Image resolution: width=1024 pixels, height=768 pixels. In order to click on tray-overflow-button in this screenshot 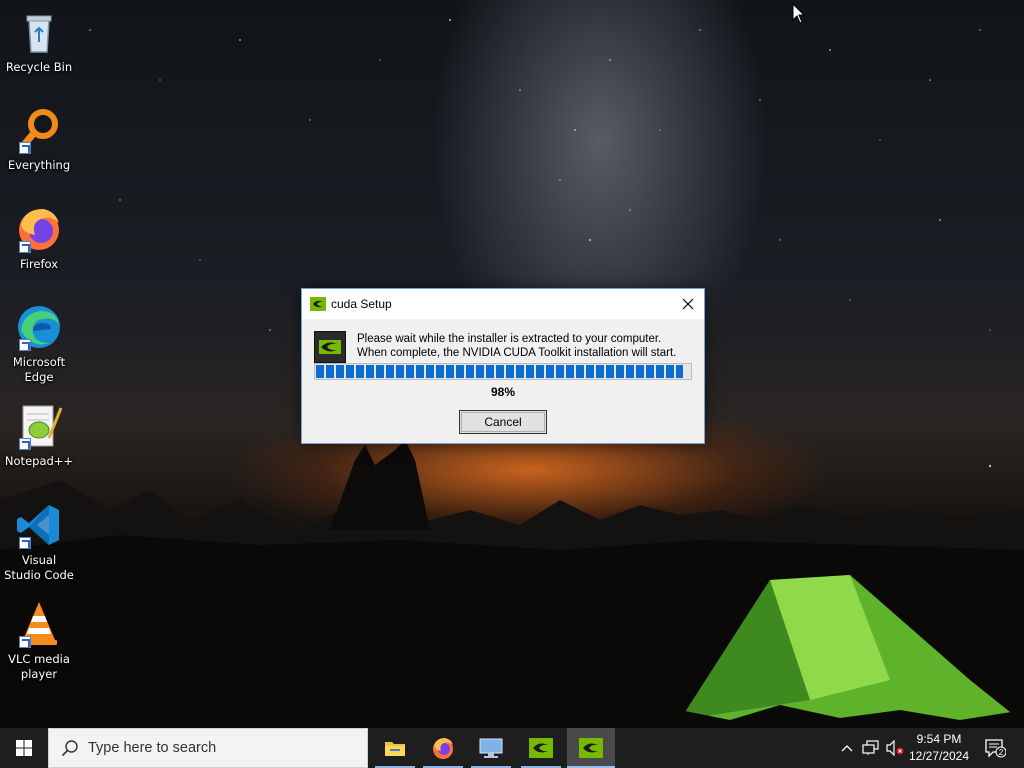, I will do `click(847, 748)`.